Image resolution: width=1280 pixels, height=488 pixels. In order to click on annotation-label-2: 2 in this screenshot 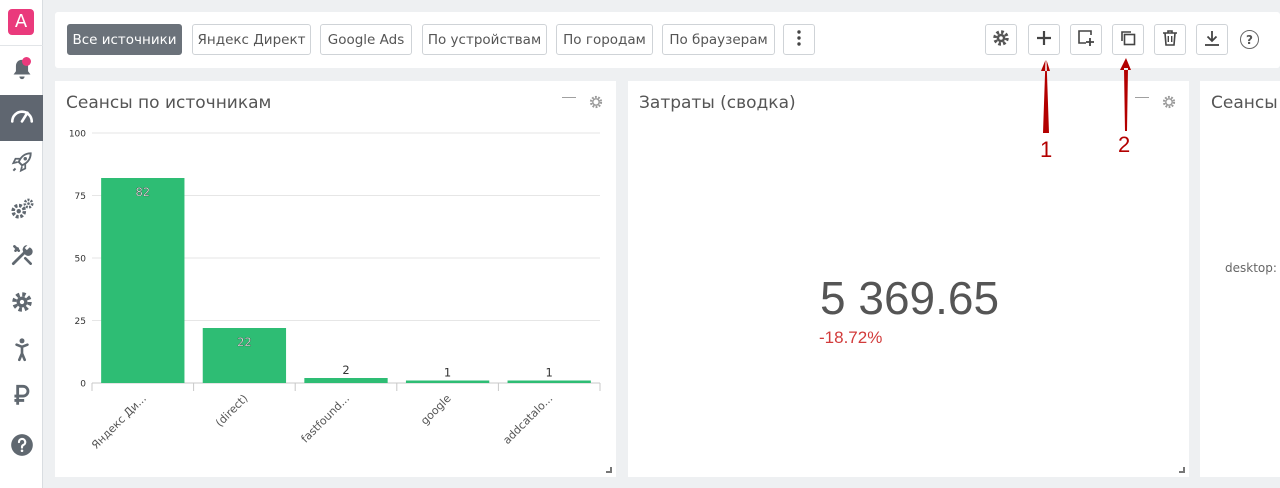, I will do `click(1124, 144)`.